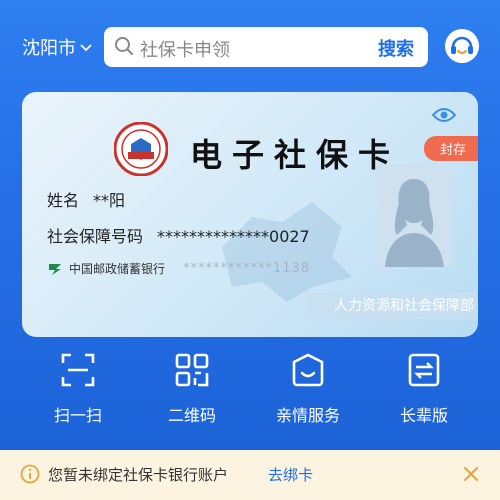 This screenshot has height=500, width=500. I want to click on id-number-value: **************0027, so click(233, 236).